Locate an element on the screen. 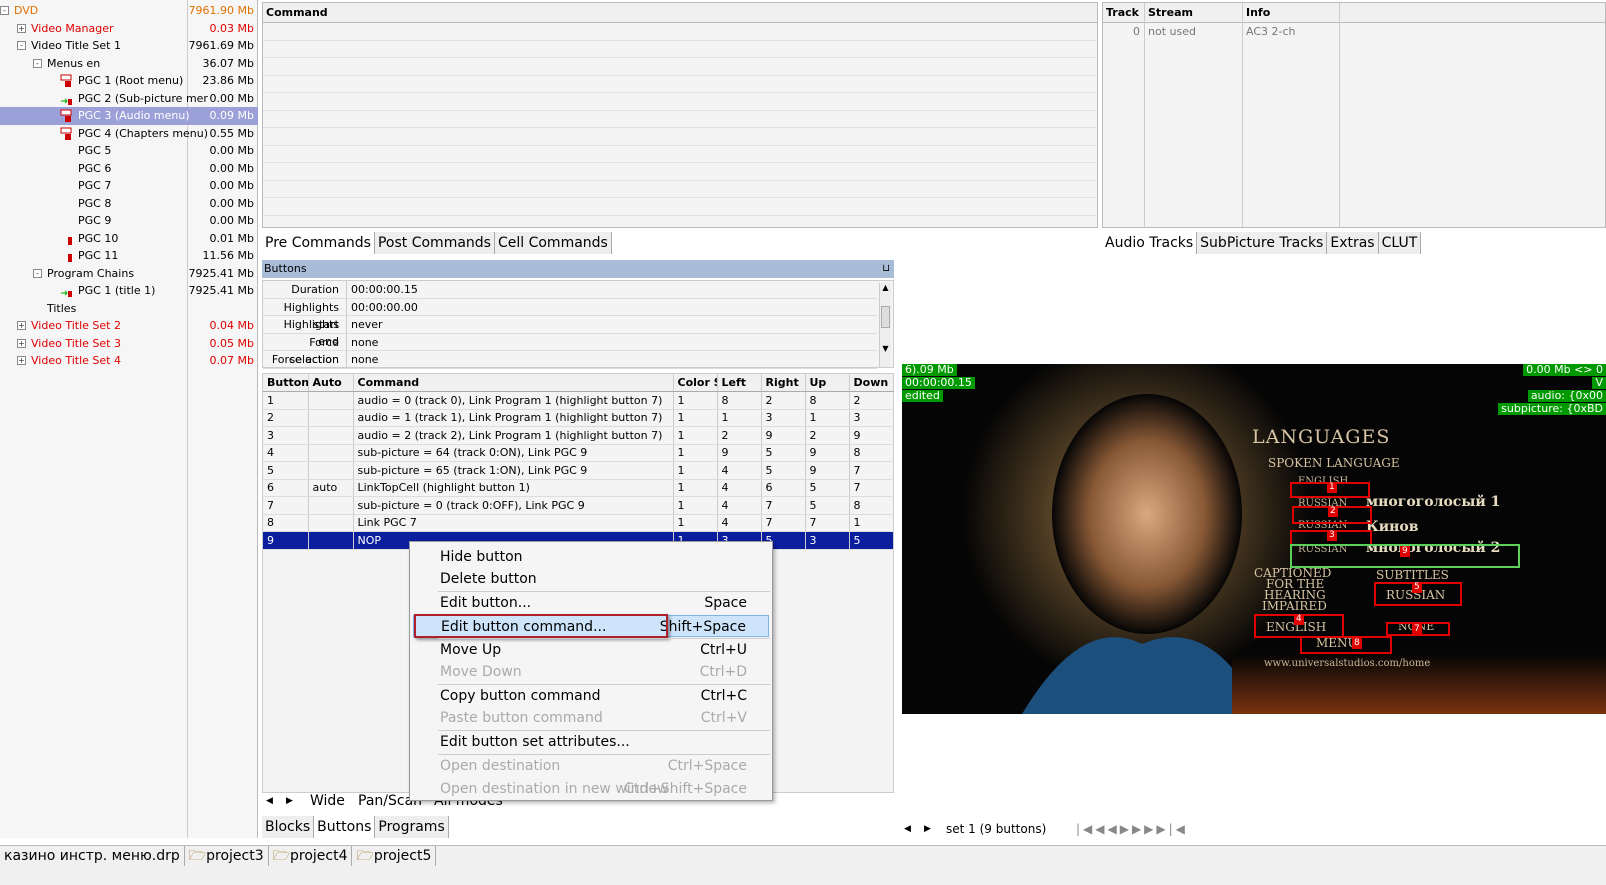  property-row: Force action none is located at coordinates (570, 360).